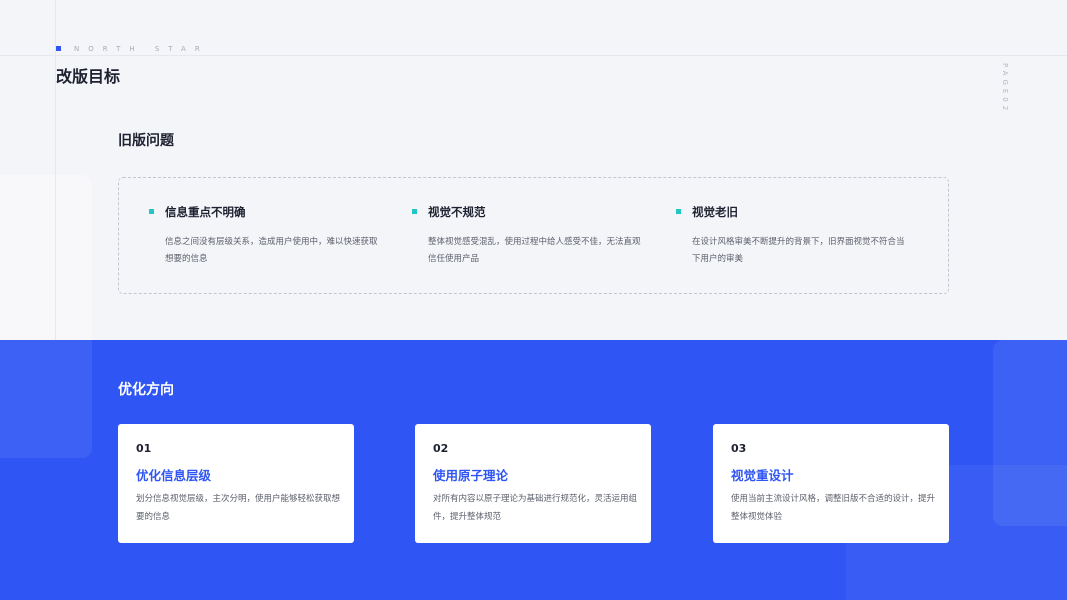 Image resolution: width=1067 pixels, height=600 pixels. What do you see at coordinates (533, 55) in the screenshot?
I see `divider-horizontal` at bounding box center [533, 55].